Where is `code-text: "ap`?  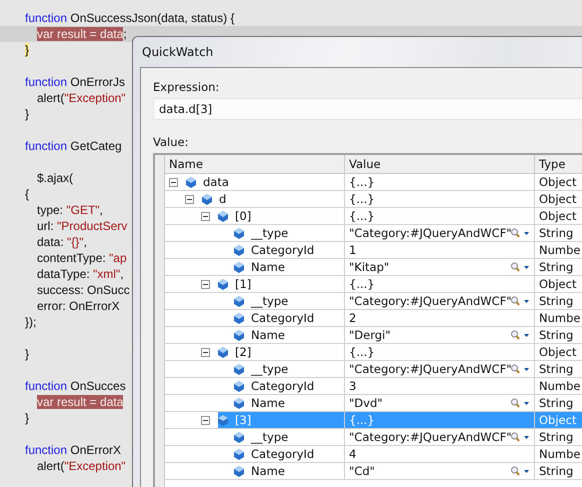
code-text: "ap is located at coordinates (118, 258).